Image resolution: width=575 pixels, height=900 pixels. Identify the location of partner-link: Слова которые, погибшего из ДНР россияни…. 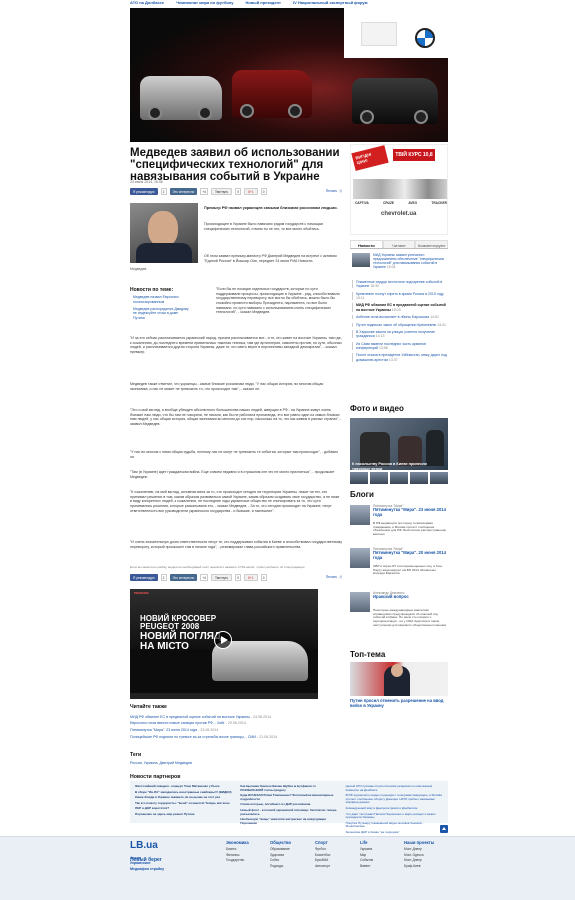
(288, 805).